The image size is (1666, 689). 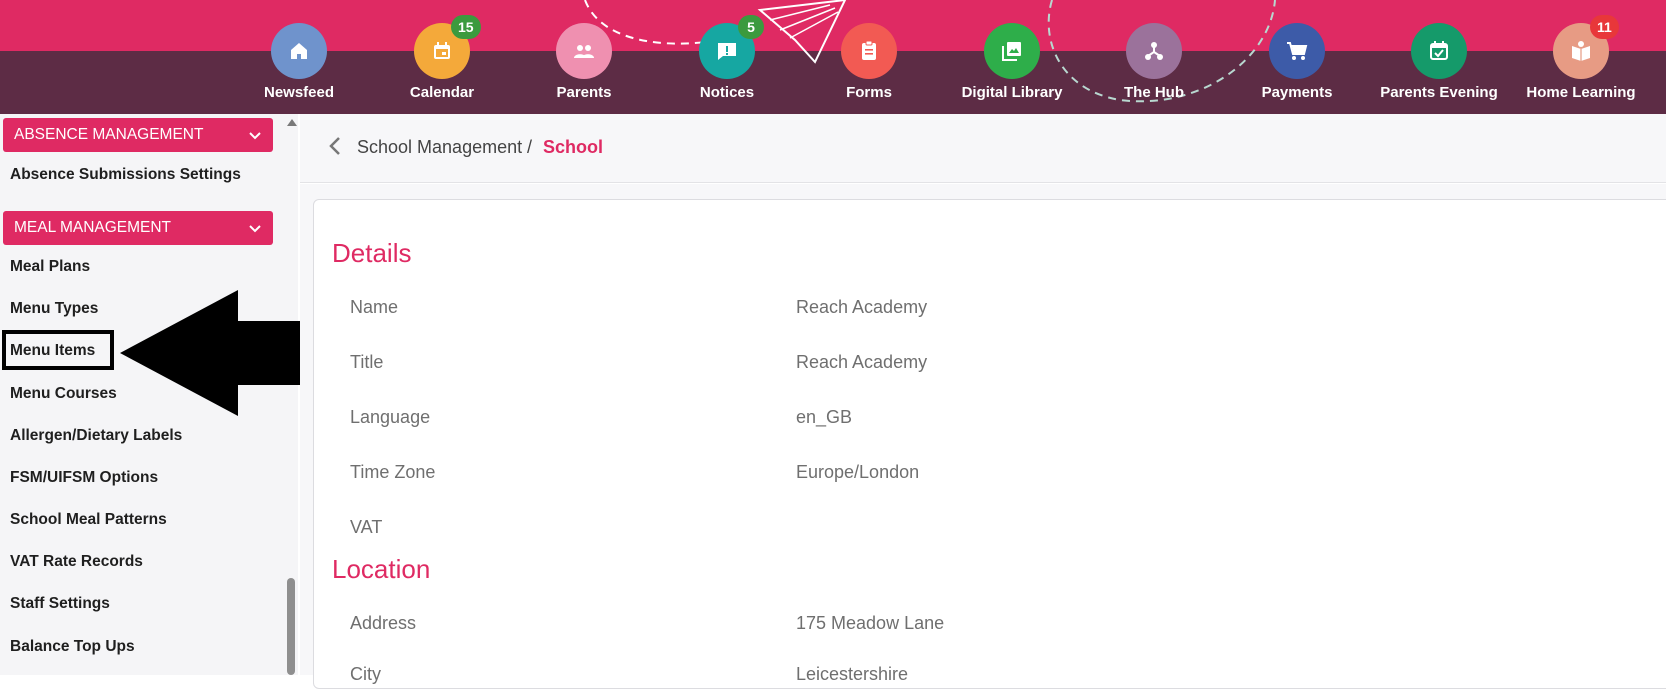 What do you see at coordinates (862, 307) in the screenshot?
I see `field-value-name: Reach Academy` at bounding box center [862, 307].